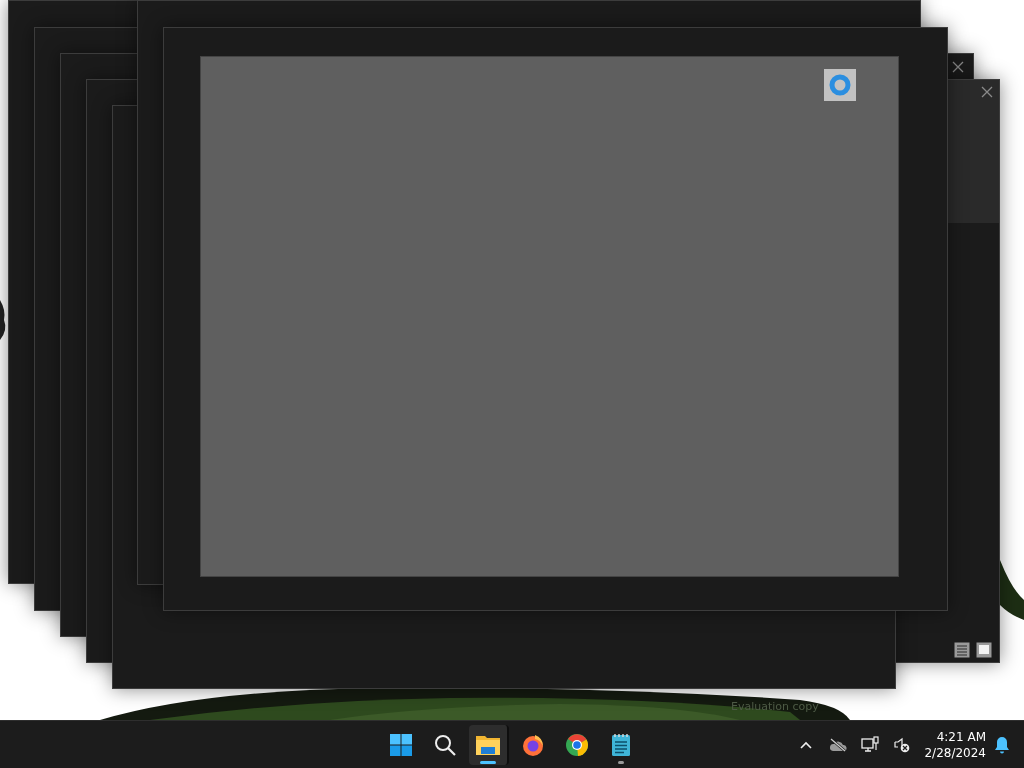 This screenshot has width=1024, height=768. What do you see at coordinates (621, 744) in the screenshot?
I see `notepad-icon` at bounding box center [621, 744].